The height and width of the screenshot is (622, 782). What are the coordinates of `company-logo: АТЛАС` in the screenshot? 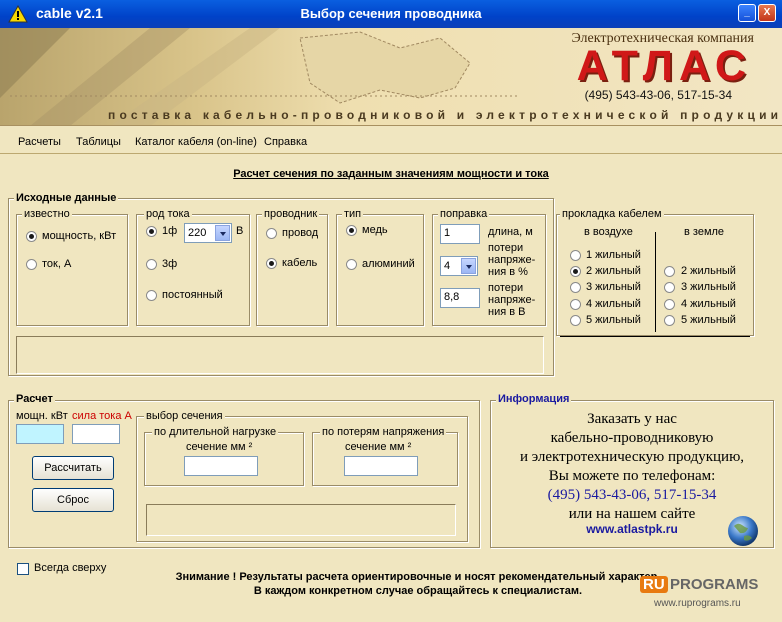 It's located at (664, 66).